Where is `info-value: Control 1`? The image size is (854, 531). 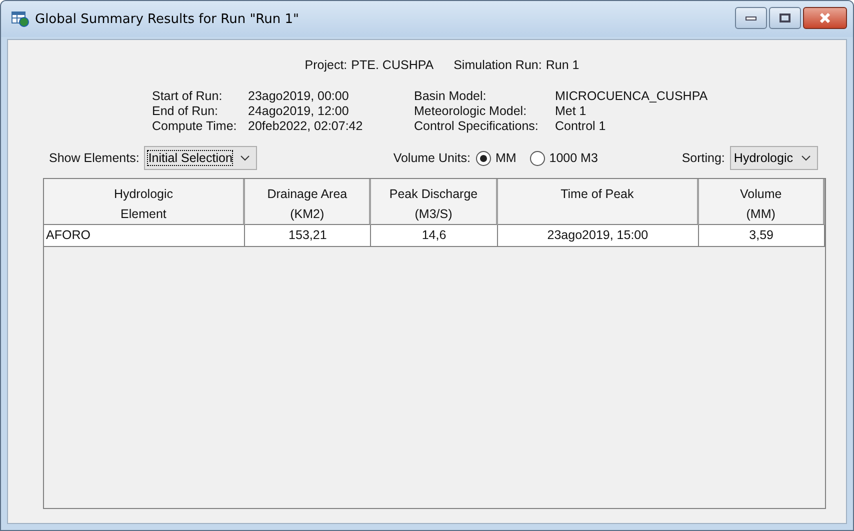 info-value: Control 1 is located at coordinates (581, 126).